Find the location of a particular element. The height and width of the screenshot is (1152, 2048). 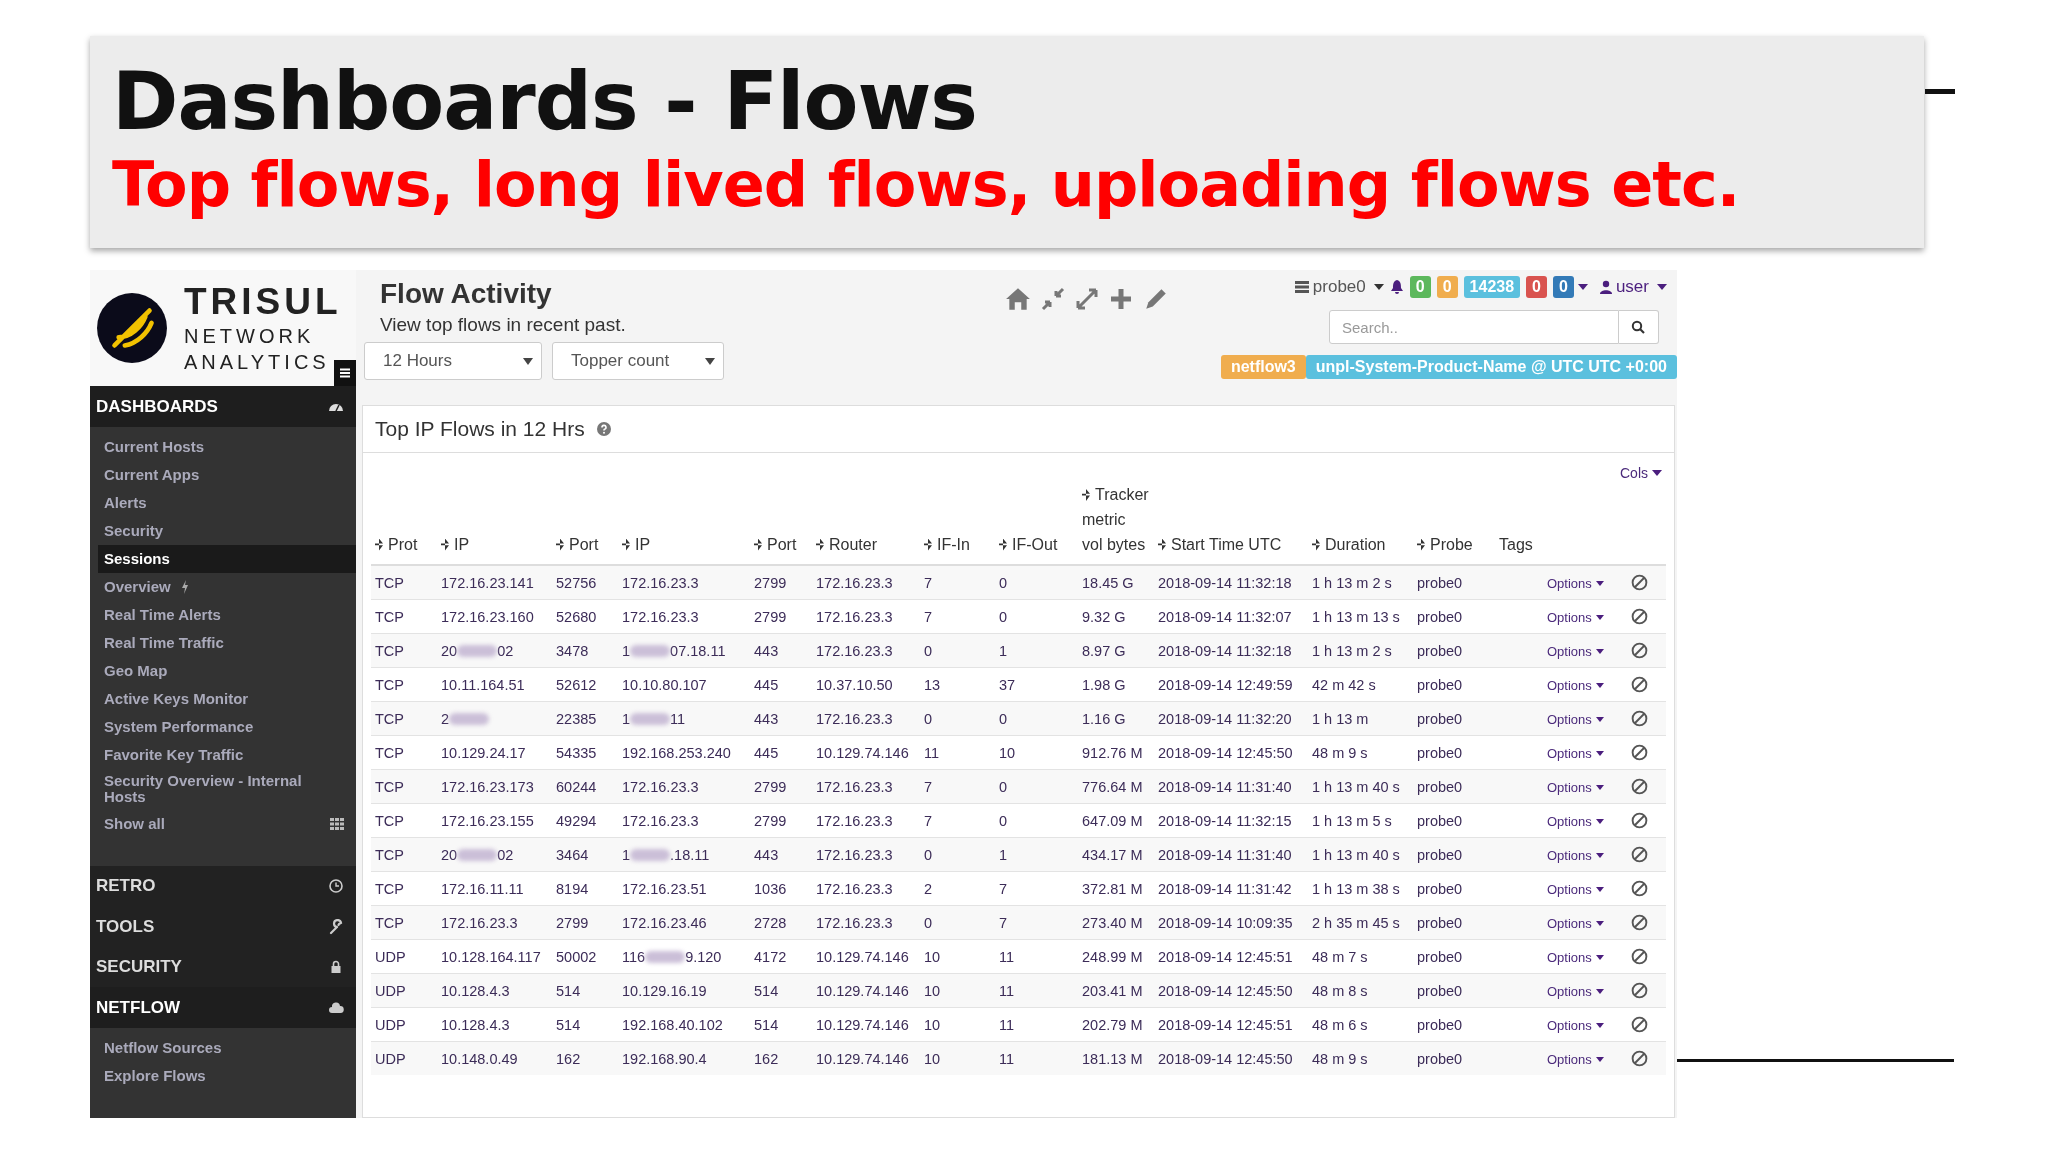

table-cell: 2 h 35 m 45 s is located at coordinates (1360, 922).